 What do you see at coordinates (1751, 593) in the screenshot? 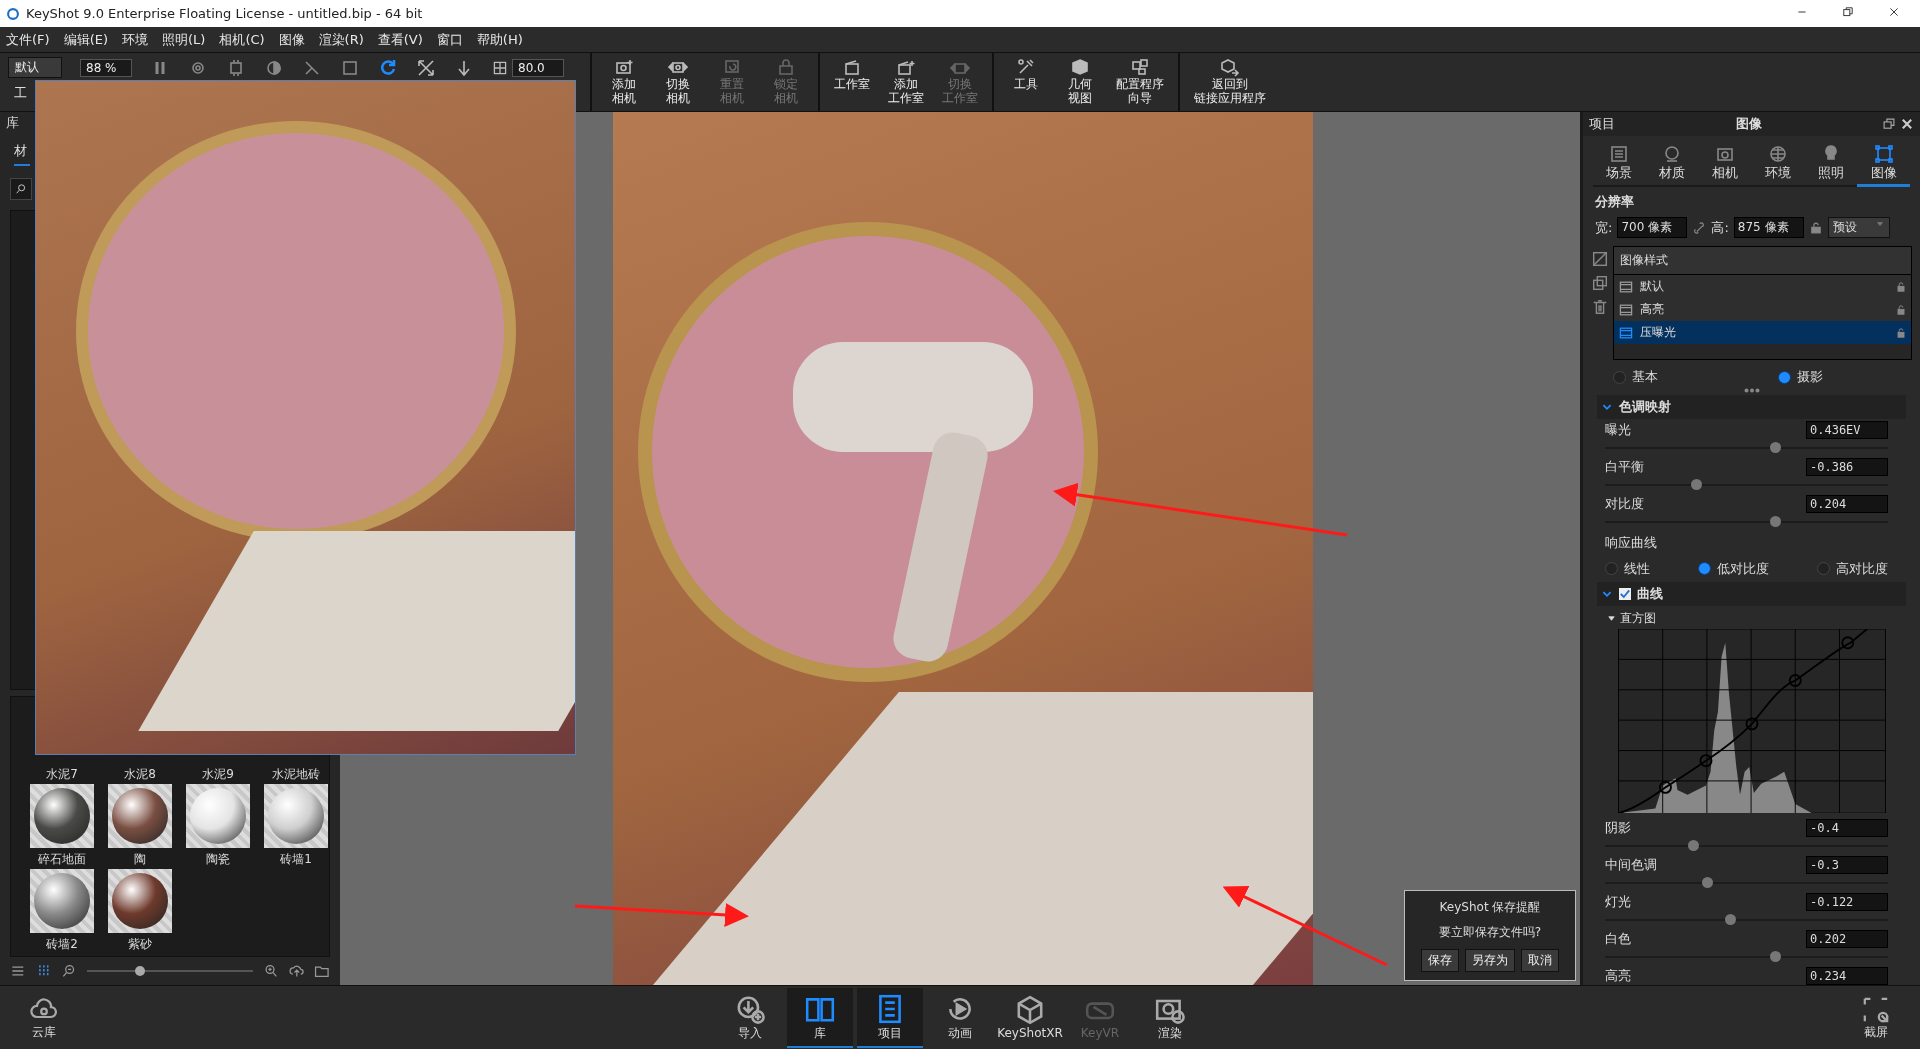
I see `section-header: 曲线` at bounding box center [1751, 593].